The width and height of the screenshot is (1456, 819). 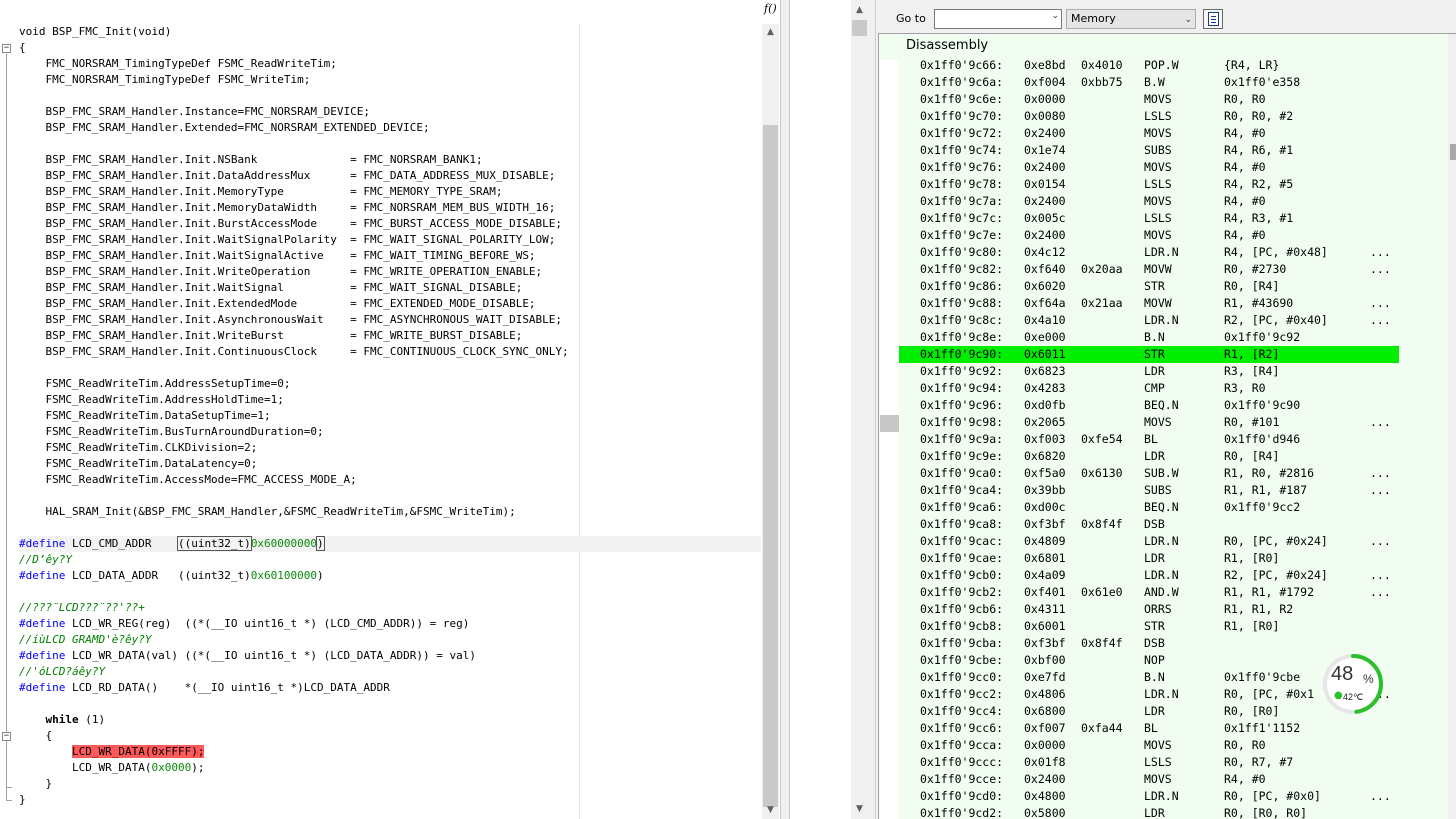 What do you see at coordinates (1149, 337) in the screenshot?
I see `instruction-row: 0x1ff0'9c8e: 0xe000 B.N 0x1ff0'9c92` at bounding box center [1149, 337].